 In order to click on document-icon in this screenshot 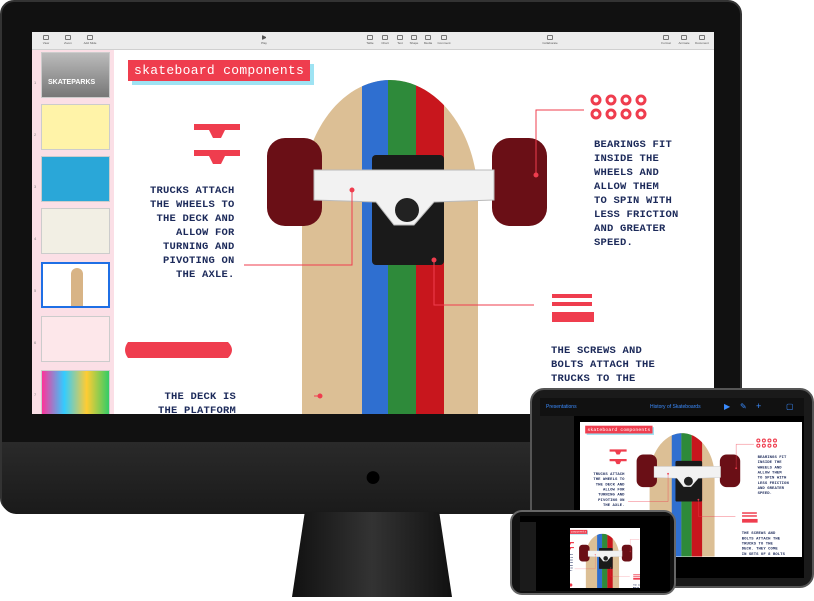, I will do `click(702, 37)`.